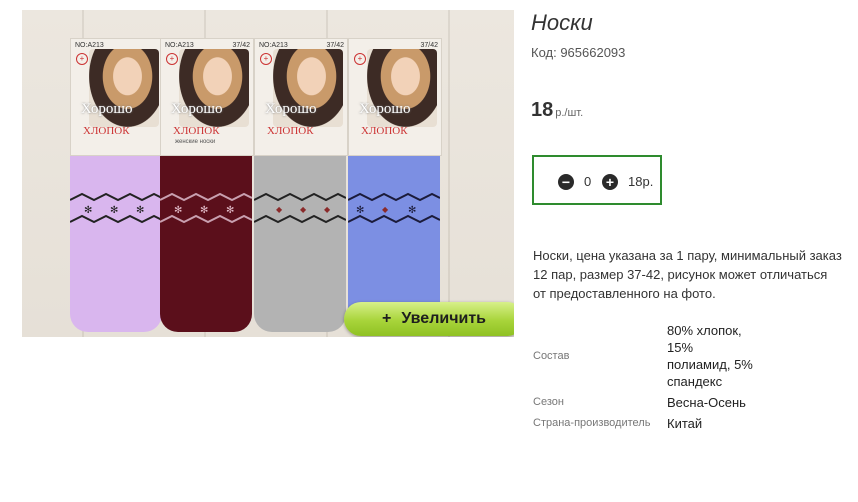 Image resolution: width=858 pixels, height=502 pixels. What do you see at coordinates (300, 242) in the screenshot?
I see `sock-body: ◆ ◆ ◆` at bounding box center [300, 242].